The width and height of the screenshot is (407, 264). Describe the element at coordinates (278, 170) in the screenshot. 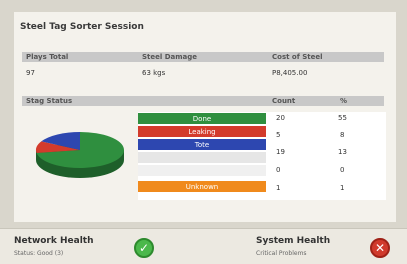

I see `count-empty: 0` at that location.